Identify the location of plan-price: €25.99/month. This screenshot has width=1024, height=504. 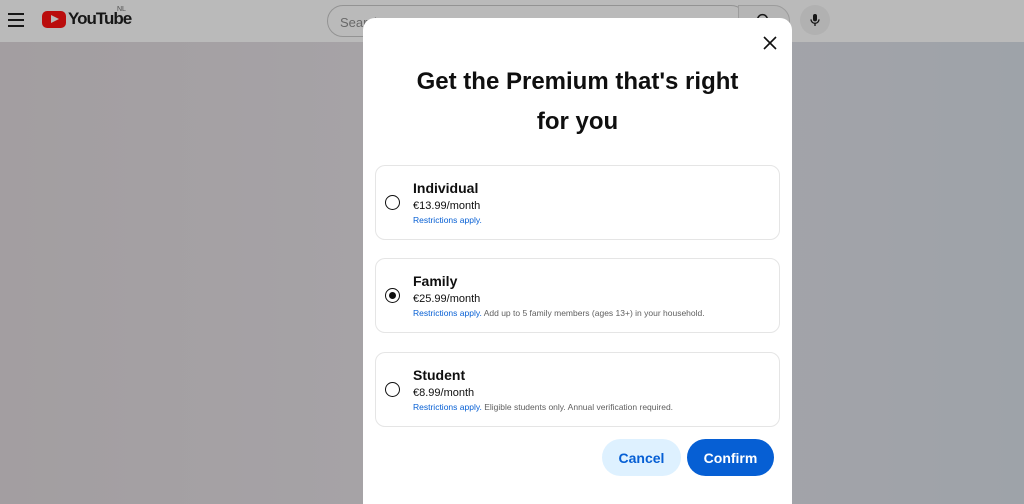
(447, 299).